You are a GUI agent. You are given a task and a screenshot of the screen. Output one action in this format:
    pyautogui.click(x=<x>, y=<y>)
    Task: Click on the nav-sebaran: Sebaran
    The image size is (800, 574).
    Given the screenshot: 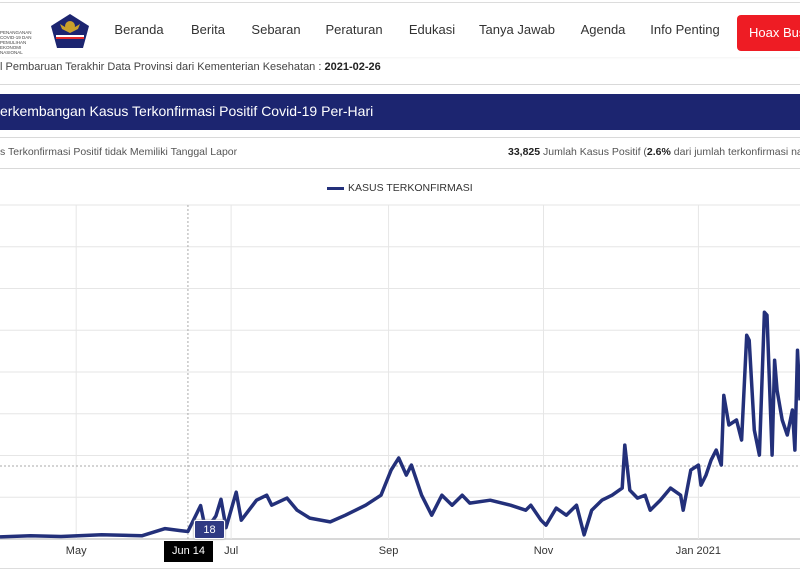 What is the action you would take?
    pyautogui.click(x=275, y=29)
    